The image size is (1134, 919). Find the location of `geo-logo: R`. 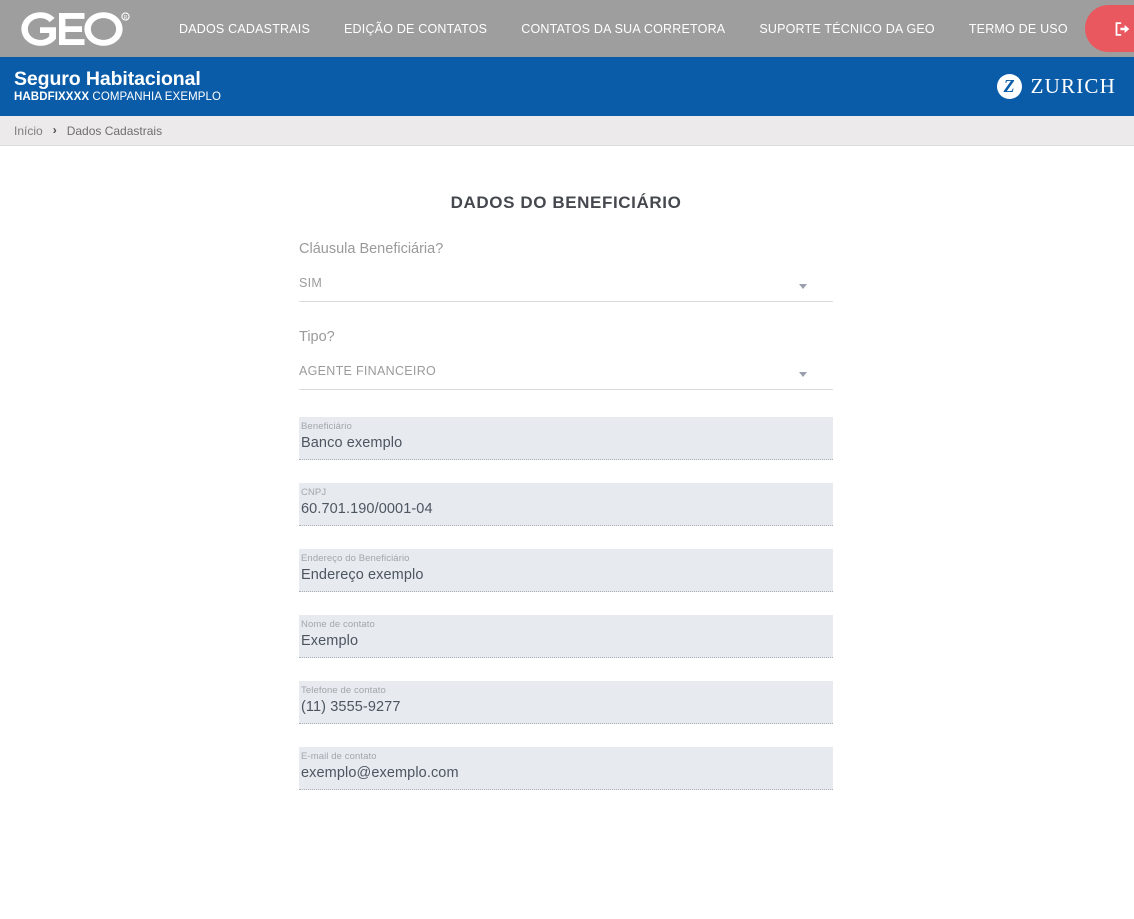

geo-logo: R is located at coordinates (74, 28).